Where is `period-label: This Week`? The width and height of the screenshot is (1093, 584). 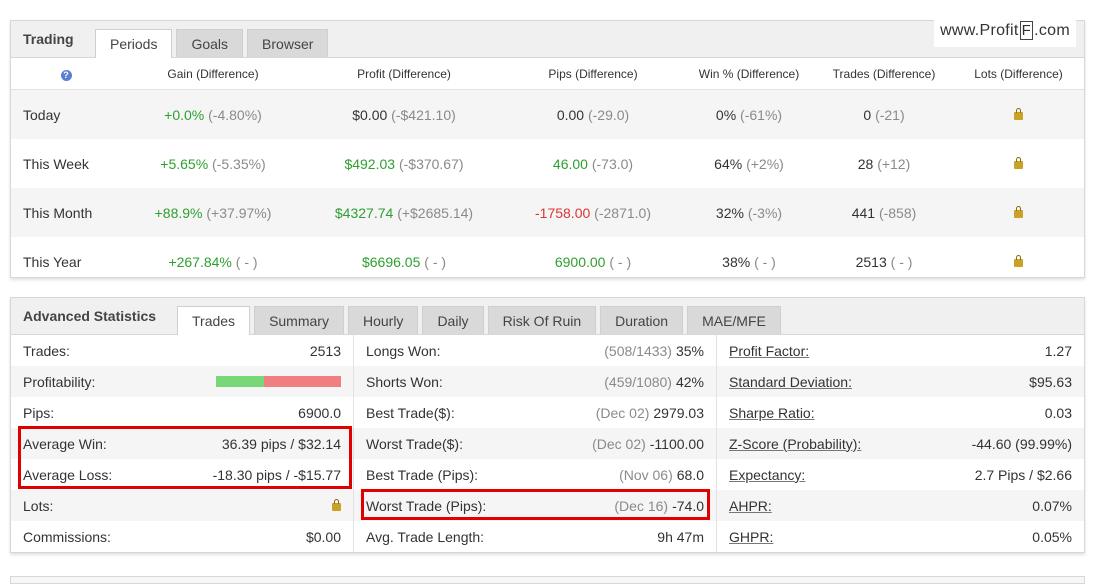
period-label: This Week is located at coordinates (56, 163).